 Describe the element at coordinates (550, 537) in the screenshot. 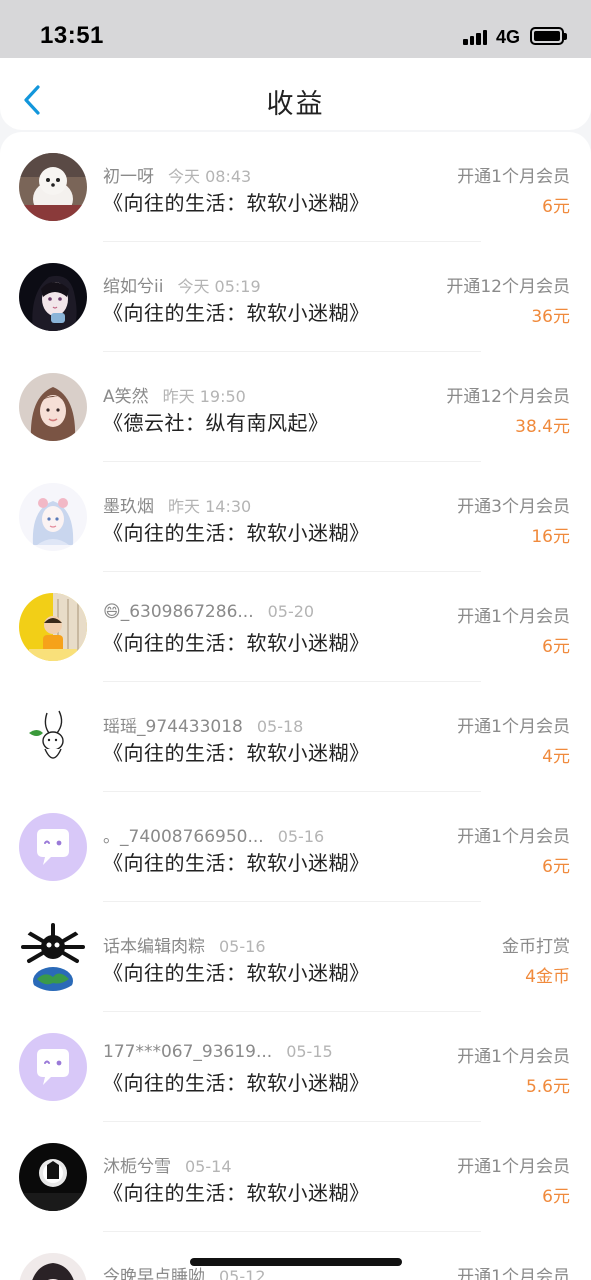

I see `earning-amount: 16元` at that location.